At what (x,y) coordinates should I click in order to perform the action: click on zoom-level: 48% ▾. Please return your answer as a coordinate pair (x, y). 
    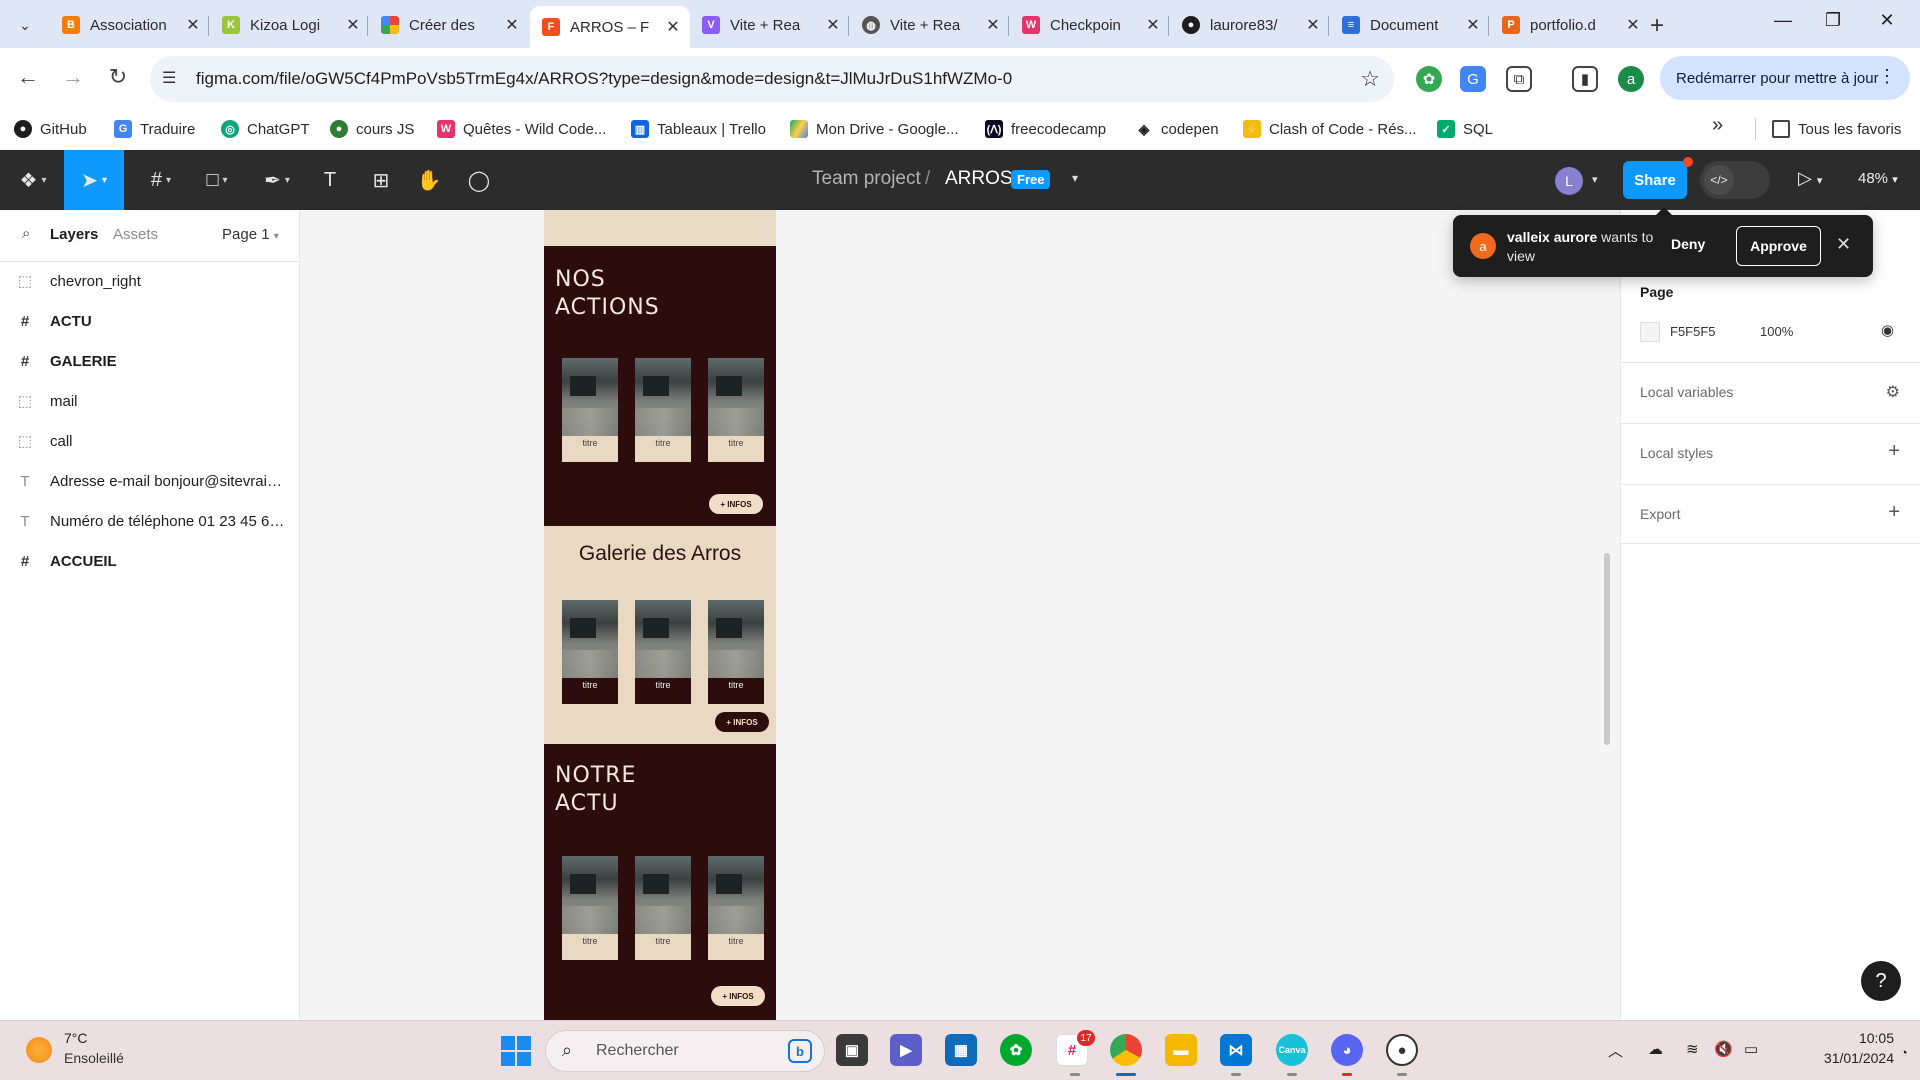
    Looking at the image, I should click on (1878, 178).